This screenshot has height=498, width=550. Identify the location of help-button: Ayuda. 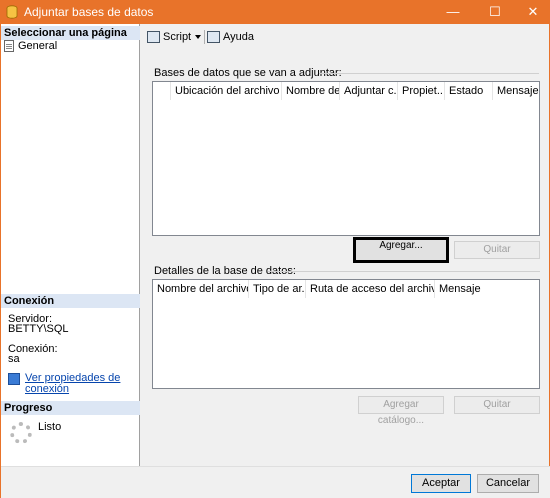
(230, 37).